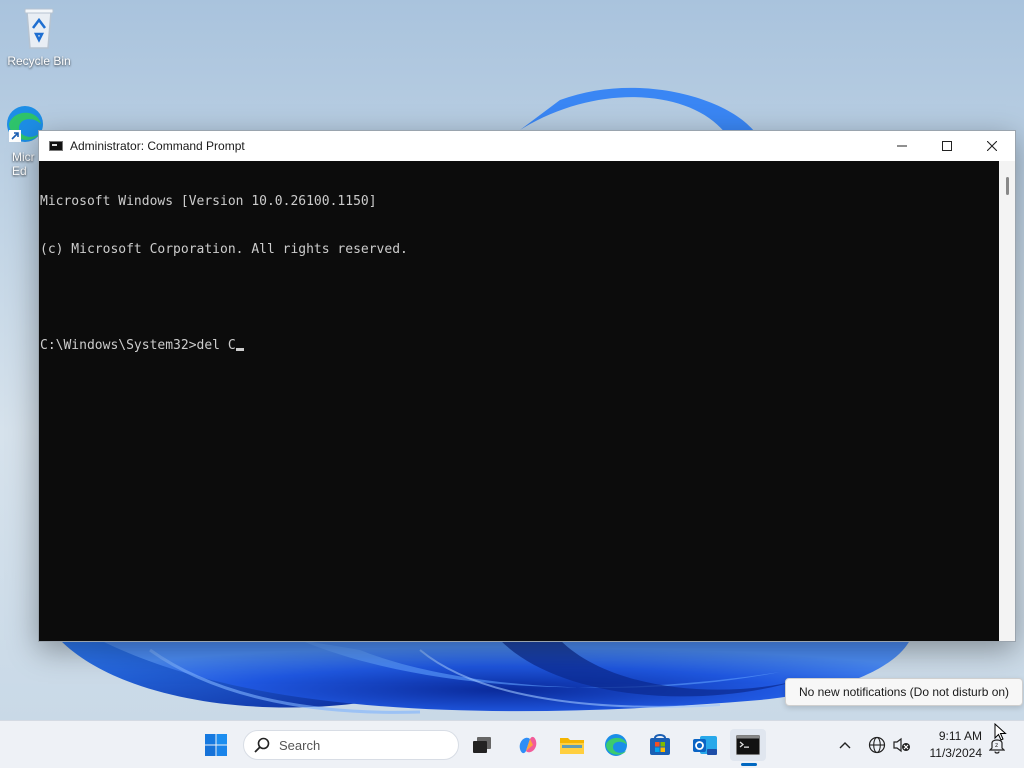 The image size is (1024, 768). I want to click on title-bar: Administrator: Command Prompt, so click(527, 146).